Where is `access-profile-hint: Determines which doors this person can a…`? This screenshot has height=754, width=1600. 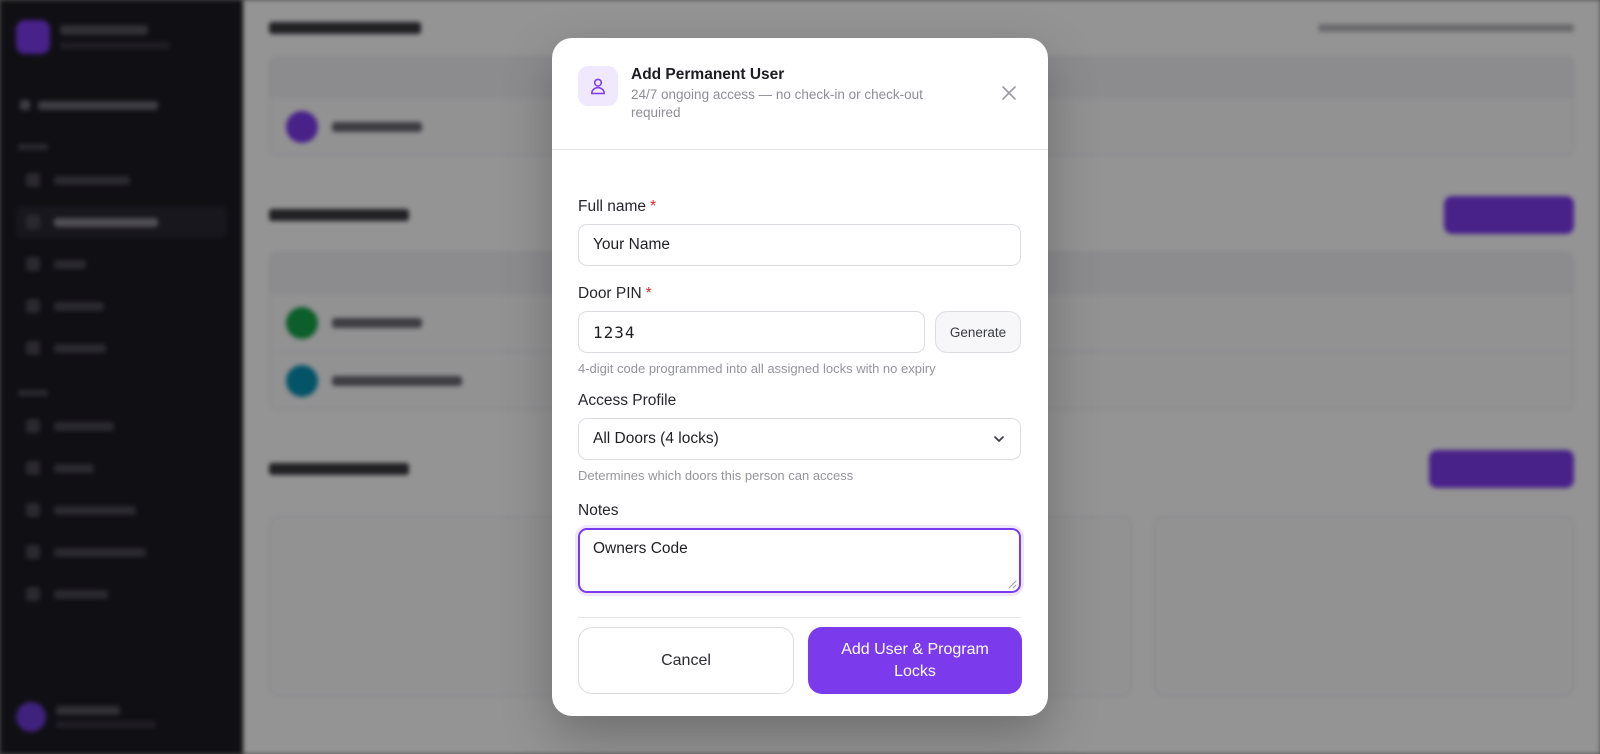 access-profile-hint: Determines which doors this person can a… is located at coordinates (716, 475).